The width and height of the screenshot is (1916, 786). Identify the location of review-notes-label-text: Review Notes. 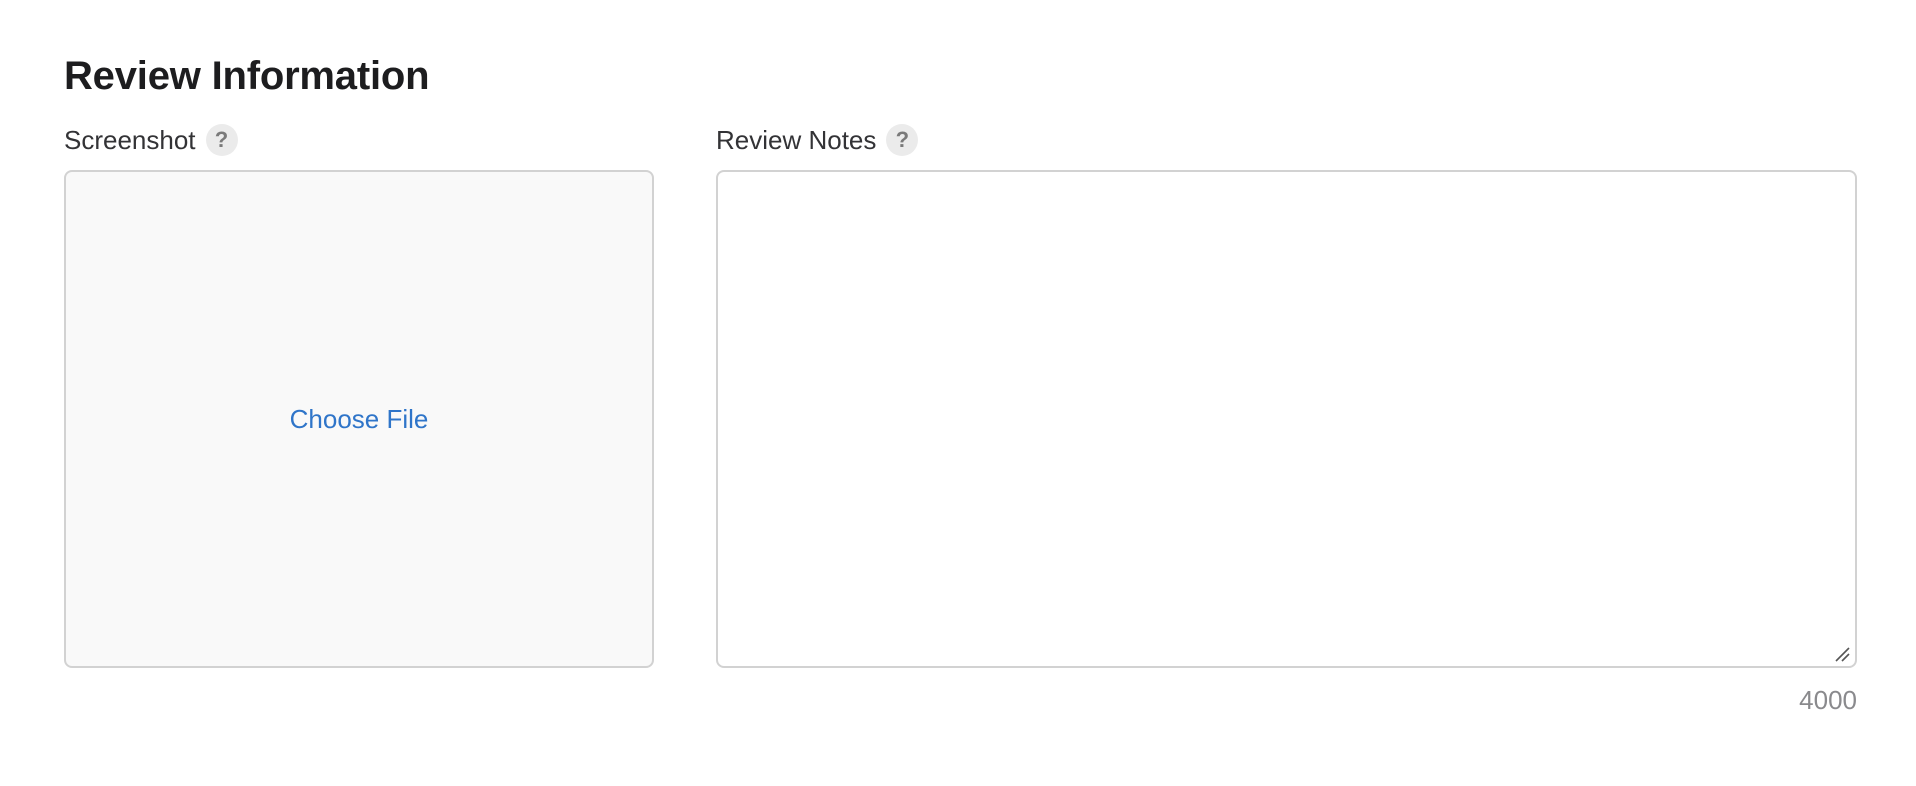
(796, 139).